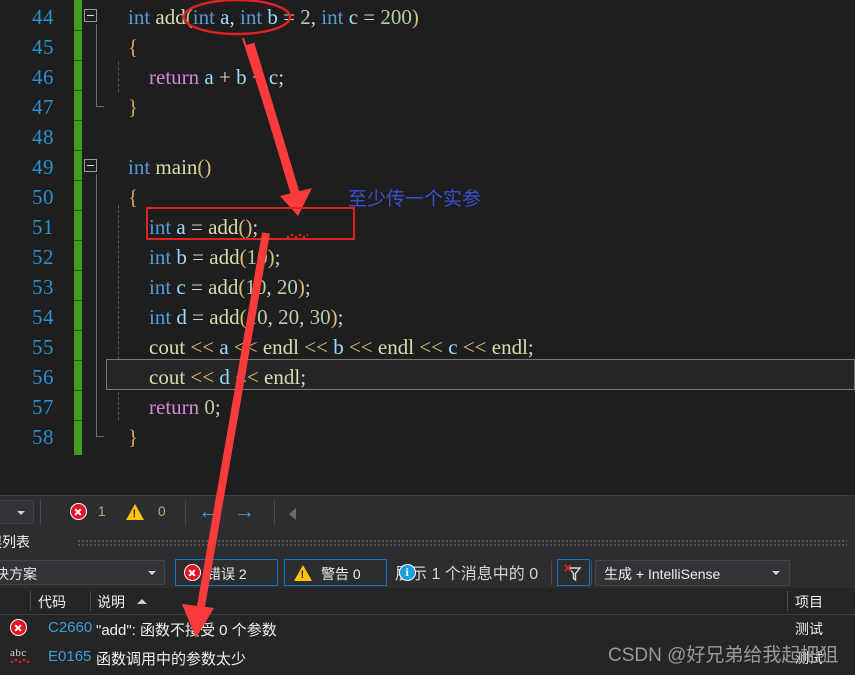 The image size is (855, 675). Describe the element at coordinates (244, 512) in the screenshot. I see `navigate-forward-button: →` at that location.